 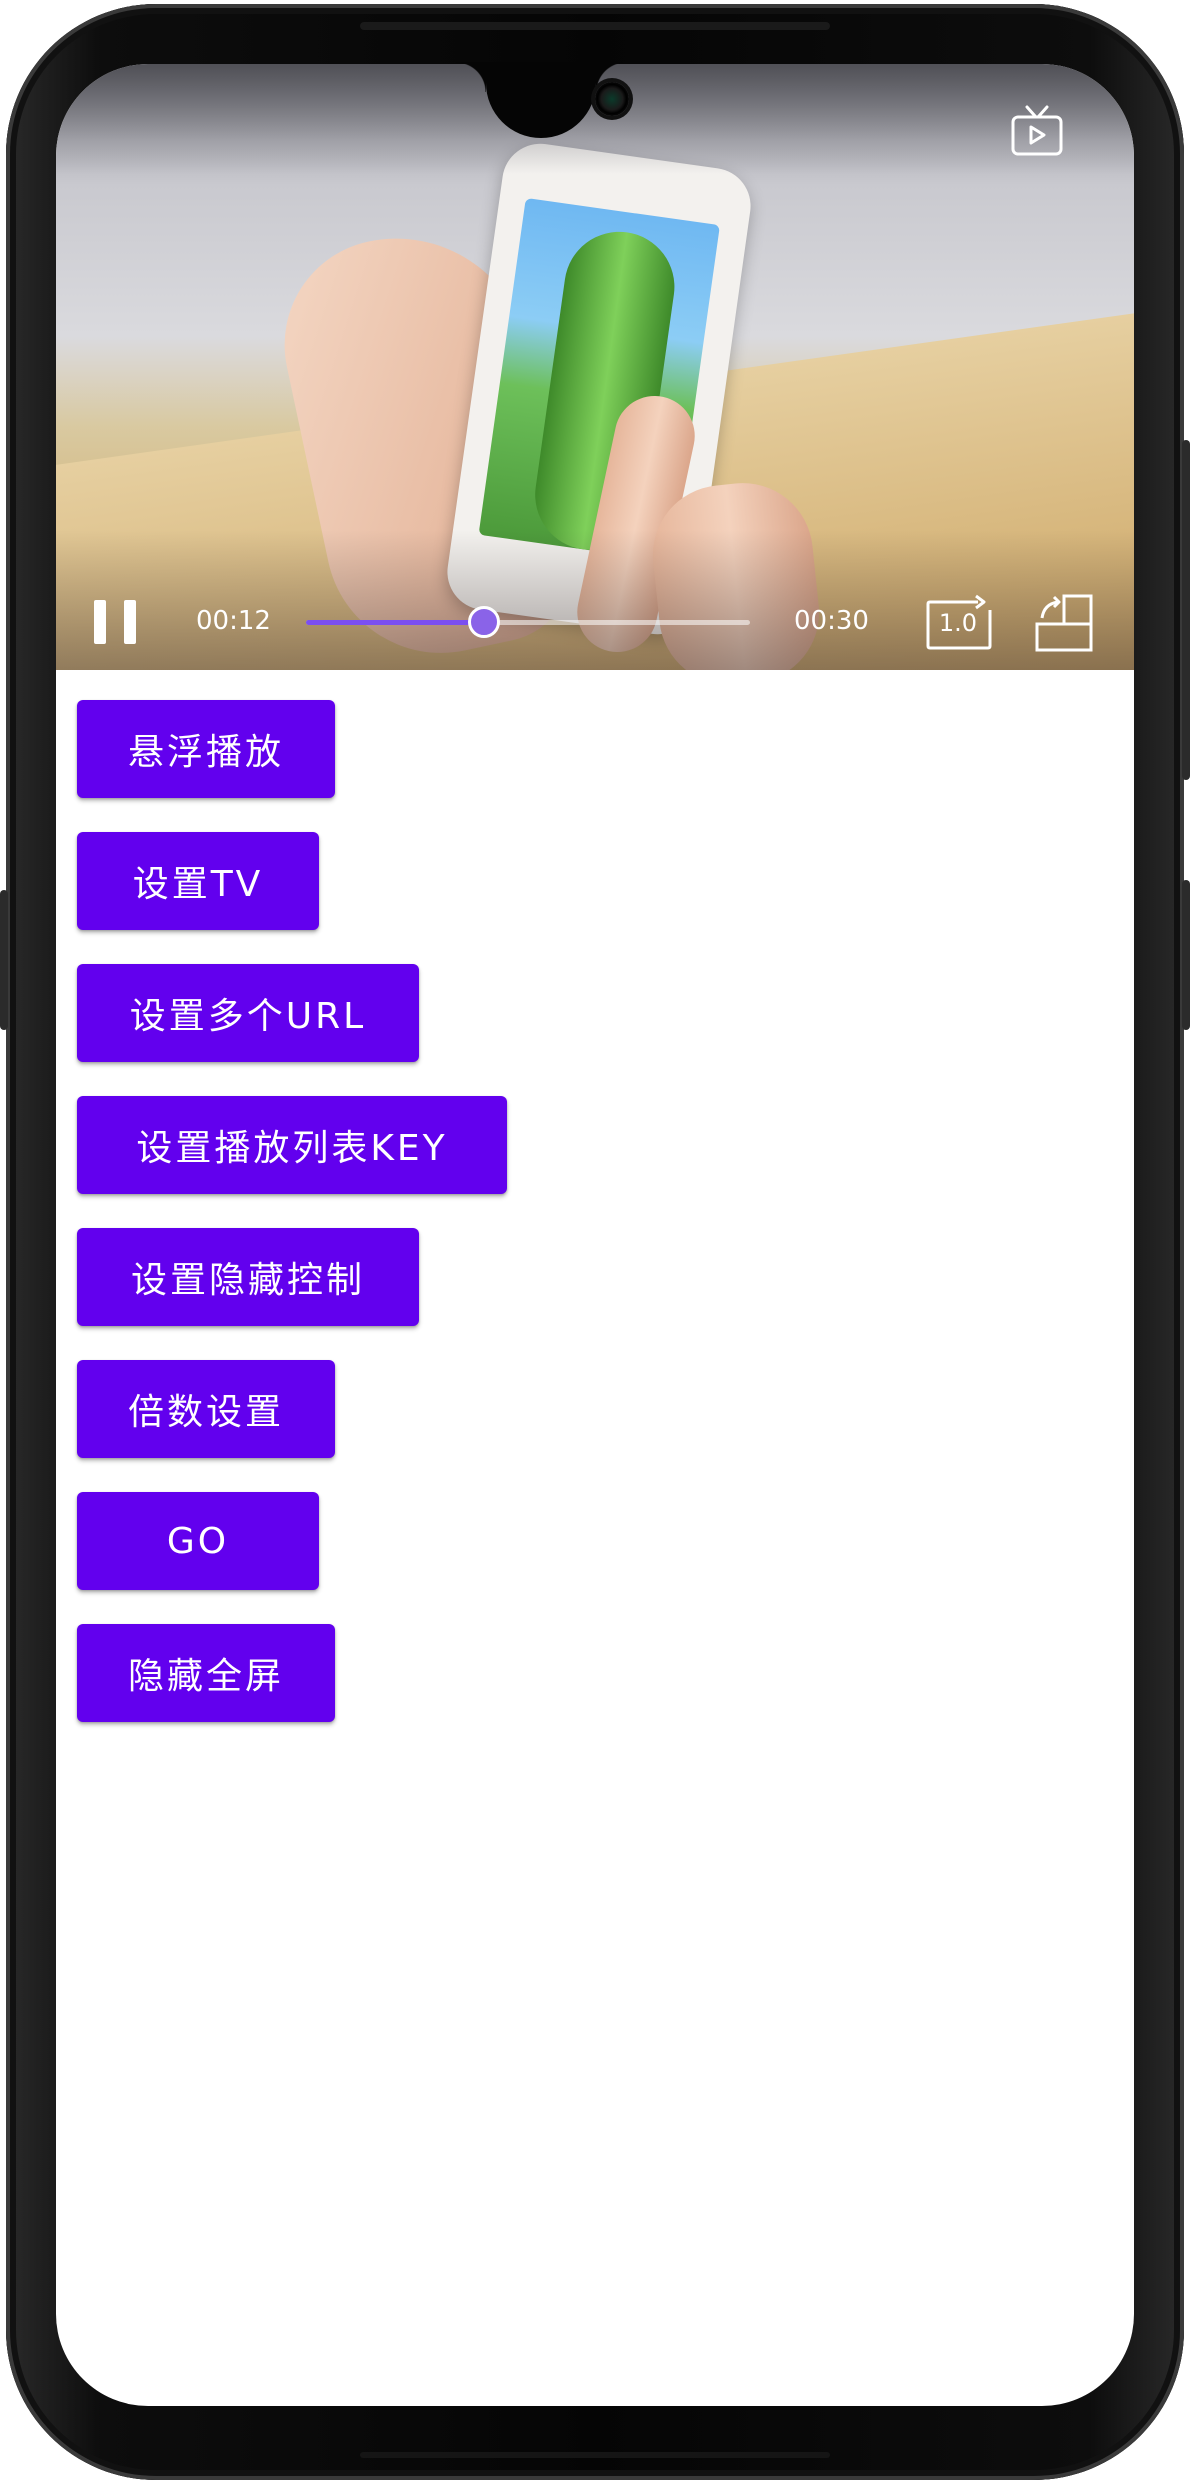 What do you see at coordinates (595, 26) in the screenshot?
I see `earpiece-speaker` at bounding box center [595, 26].